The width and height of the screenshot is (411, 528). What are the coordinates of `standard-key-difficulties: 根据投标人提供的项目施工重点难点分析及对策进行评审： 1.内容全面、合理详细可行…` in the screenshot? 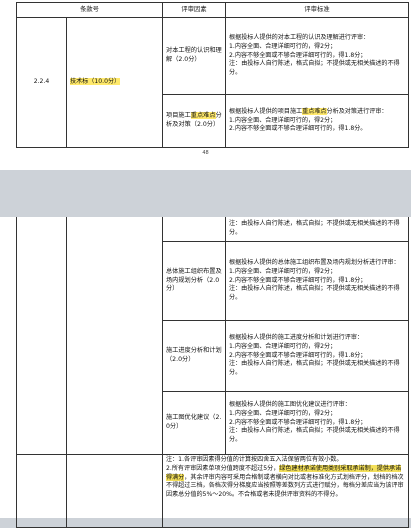 It's located at (317, 121).